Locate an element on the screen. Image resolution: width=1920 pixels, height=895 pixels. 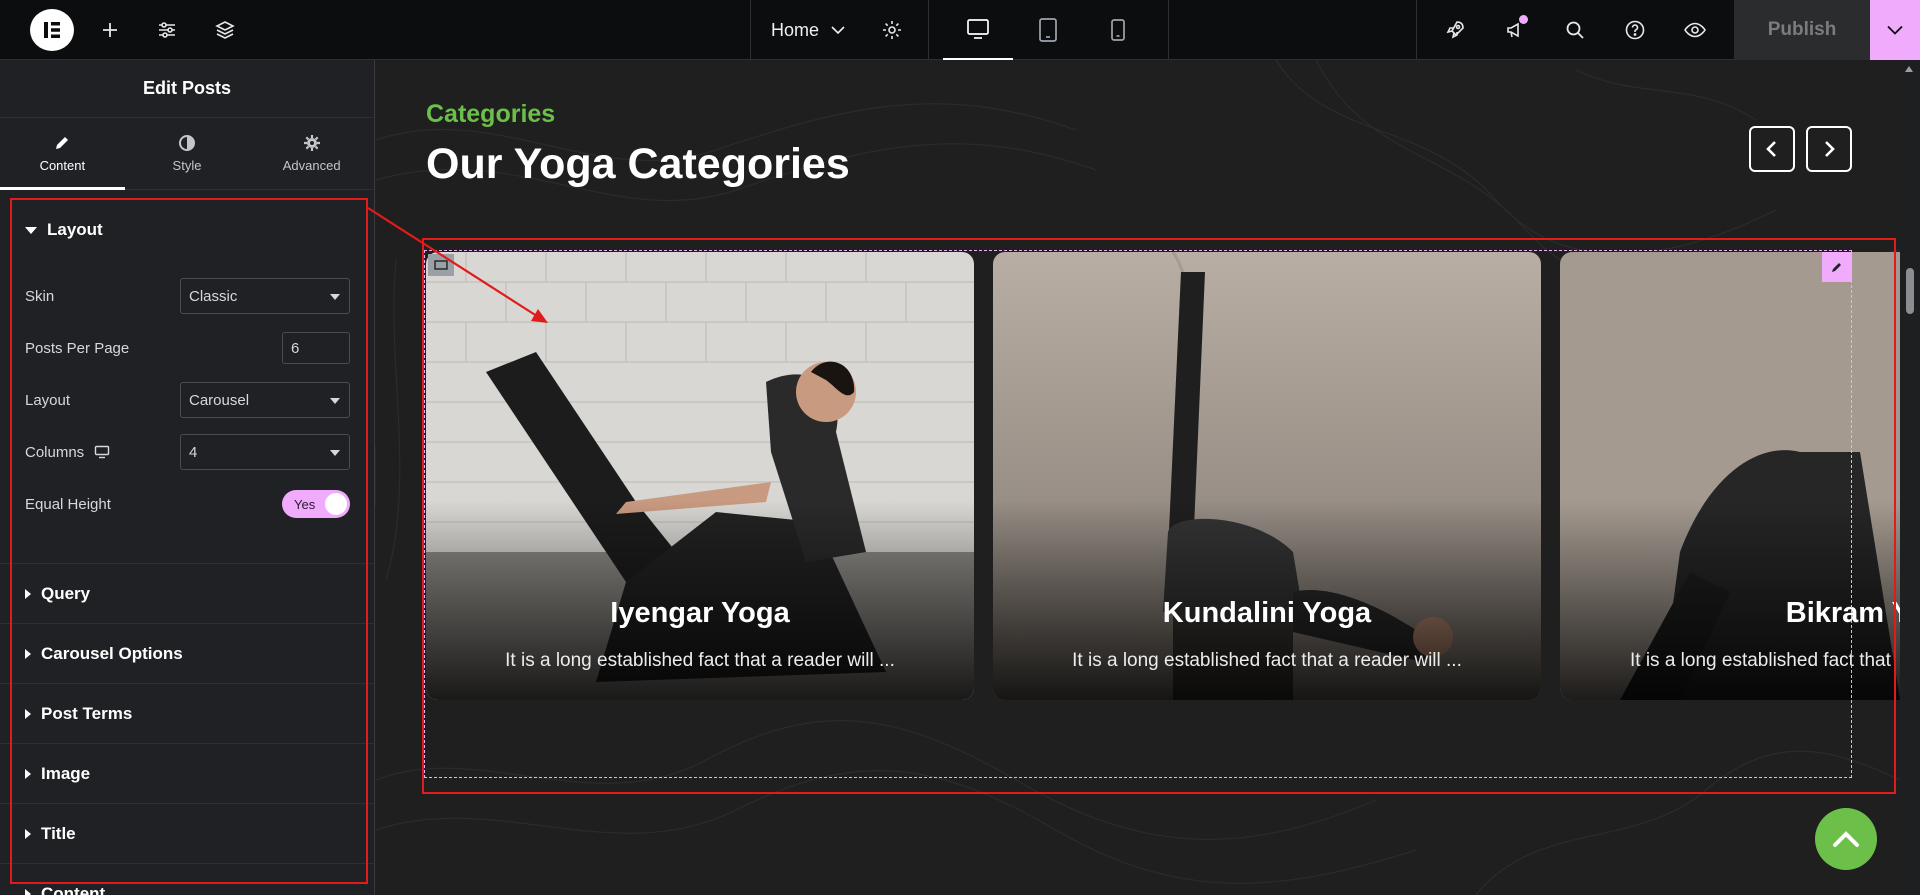
section-spacer is located at coordinates (187, 547).